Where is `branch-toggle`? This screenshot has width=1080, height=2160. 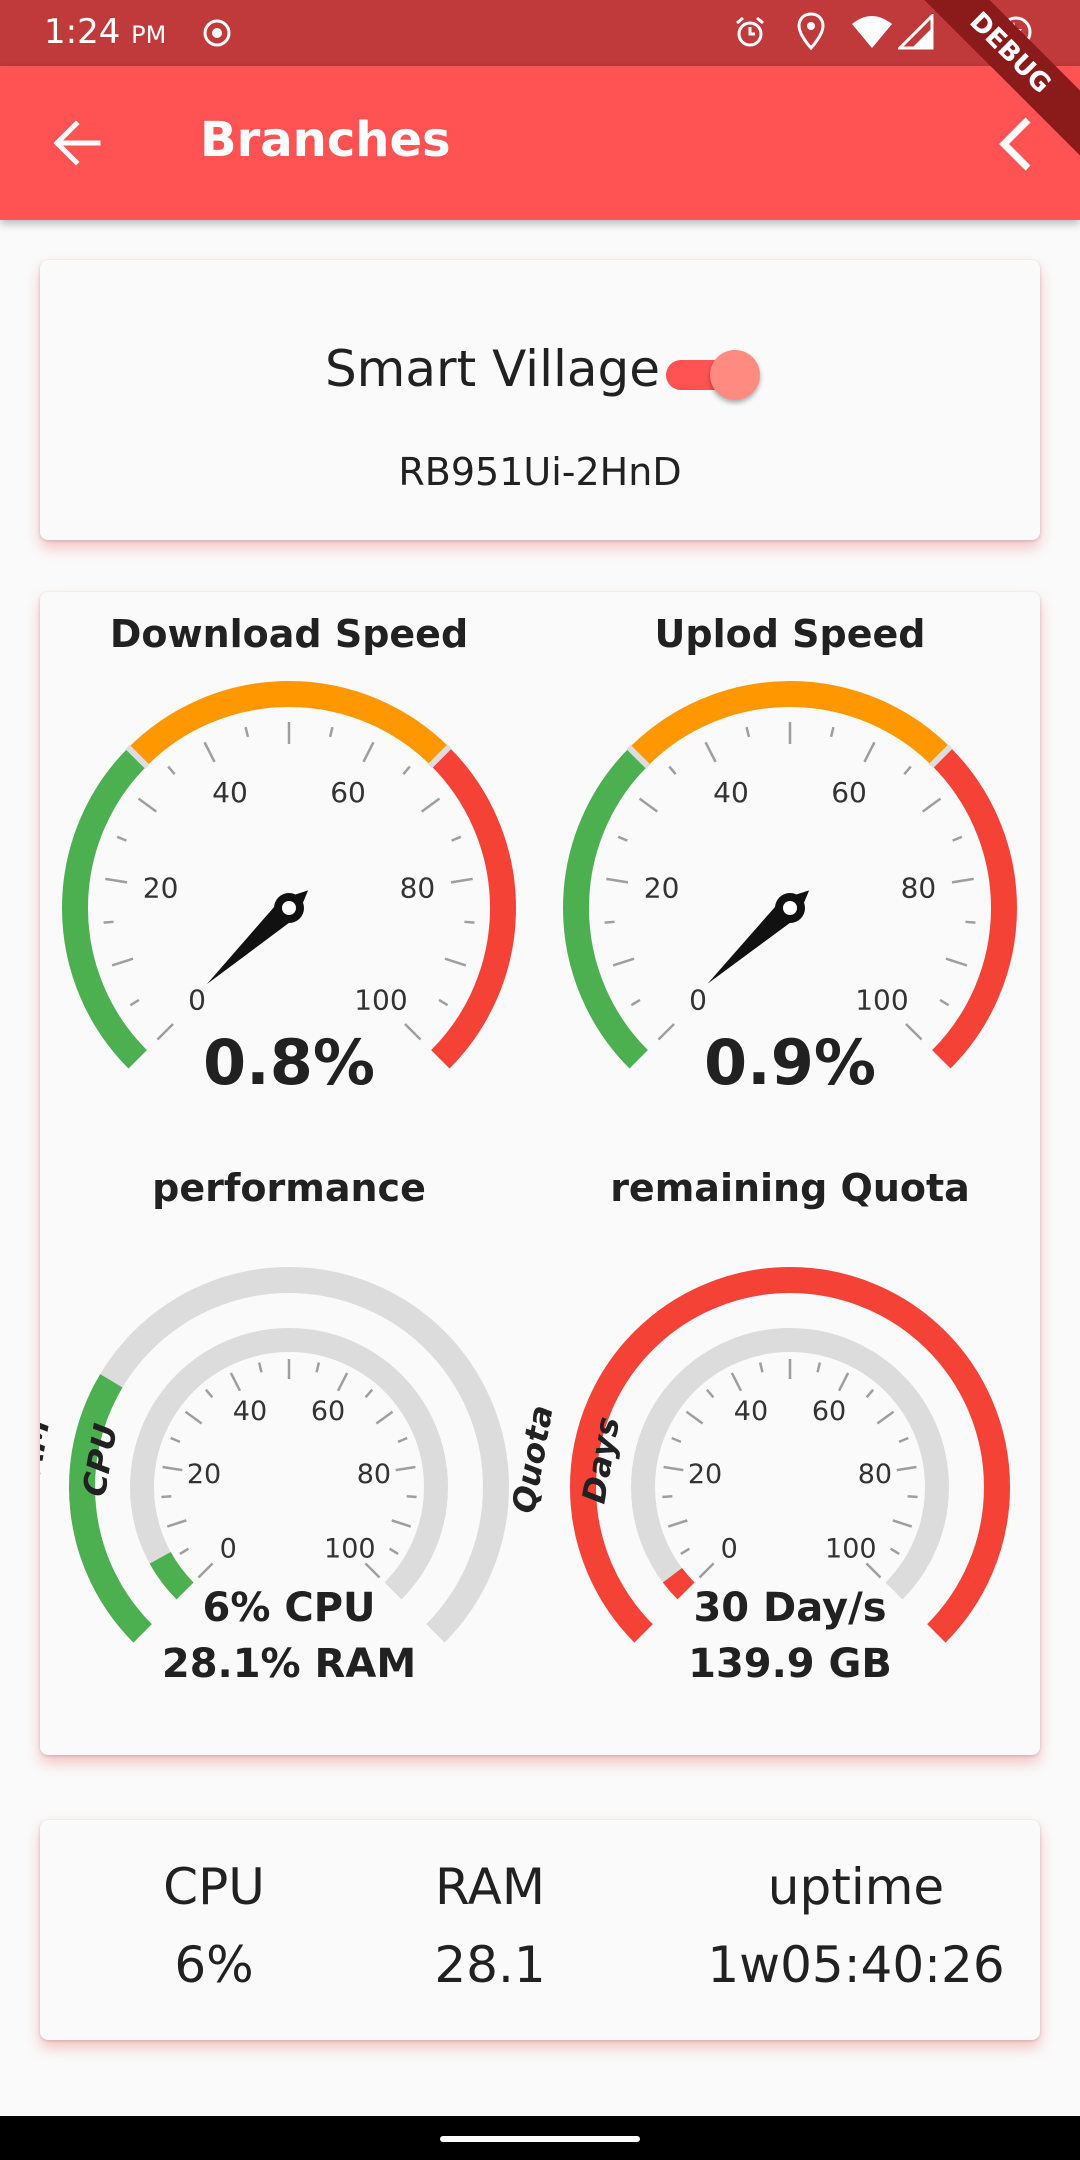
branch-toggle is located at coordinates (712, 375).